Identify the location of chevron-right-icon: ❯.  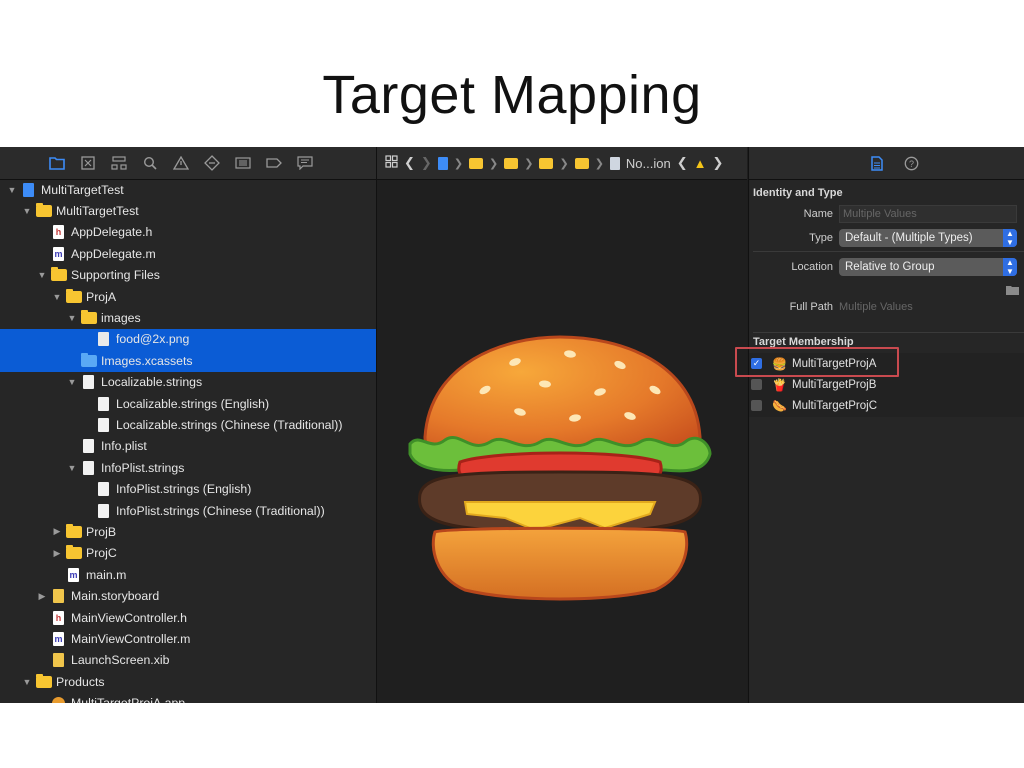
(529, 163).